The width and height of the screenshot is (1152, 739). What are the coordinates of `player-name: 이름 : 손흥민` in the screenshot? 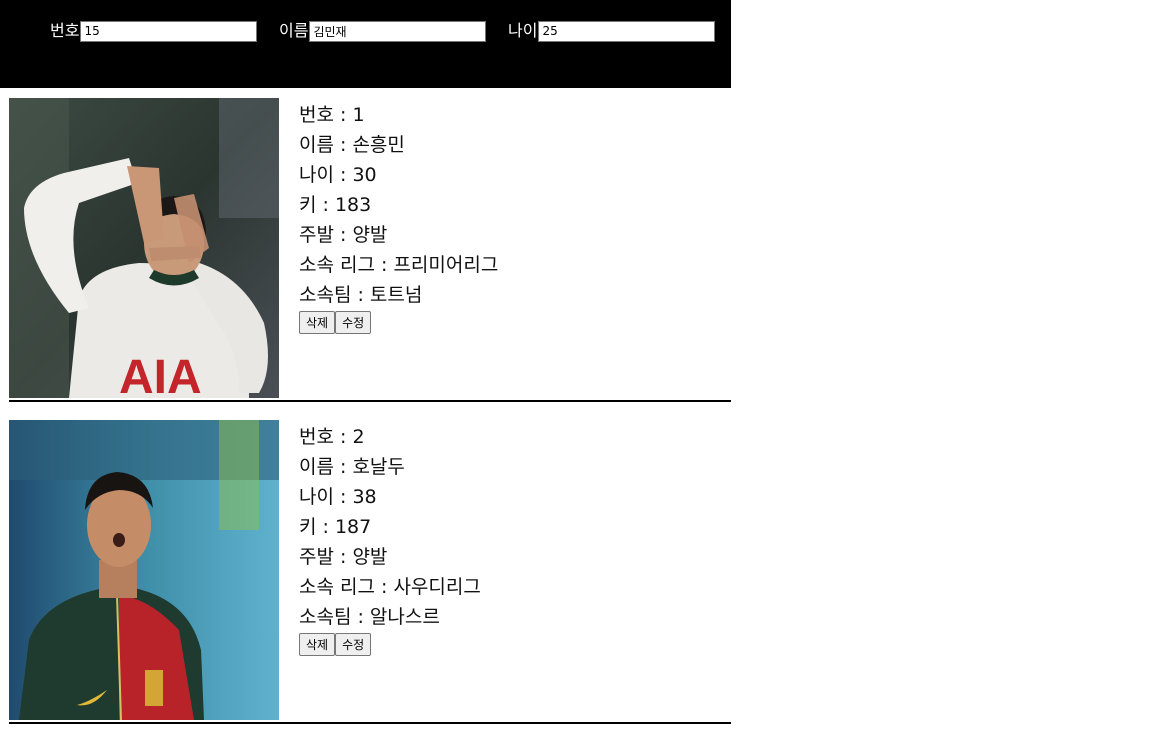 It's located at (352, 145).